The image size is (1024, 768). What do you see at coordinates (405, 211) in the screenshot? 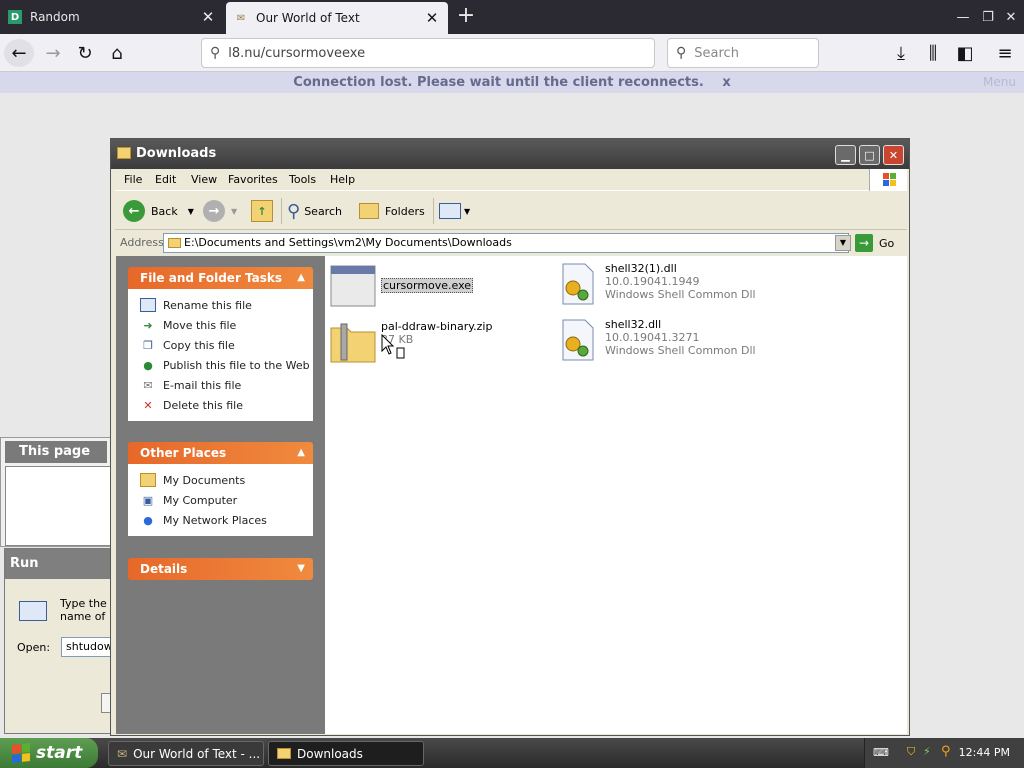
I see `folders-label: Folders` at bounding box center [405, 211].